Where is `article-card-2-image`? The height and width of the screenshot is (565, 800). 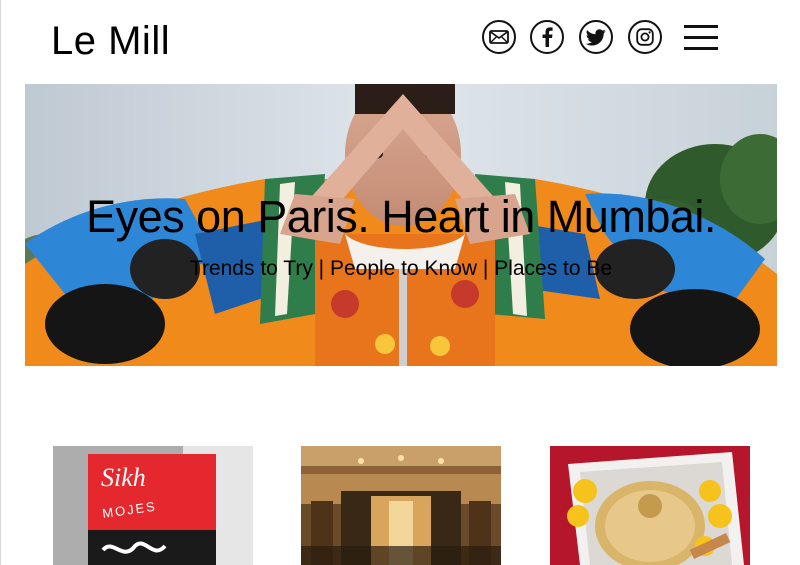
article-card-2-image is located at coordinates (401, 505).